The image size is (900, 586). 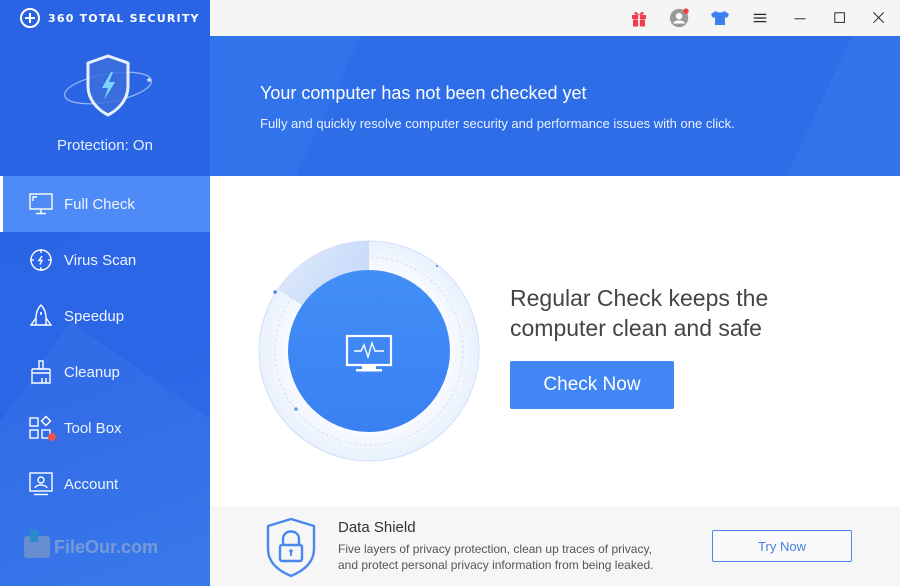 I want to click on skin-tshirt-icon, so click(x=720, y=18).